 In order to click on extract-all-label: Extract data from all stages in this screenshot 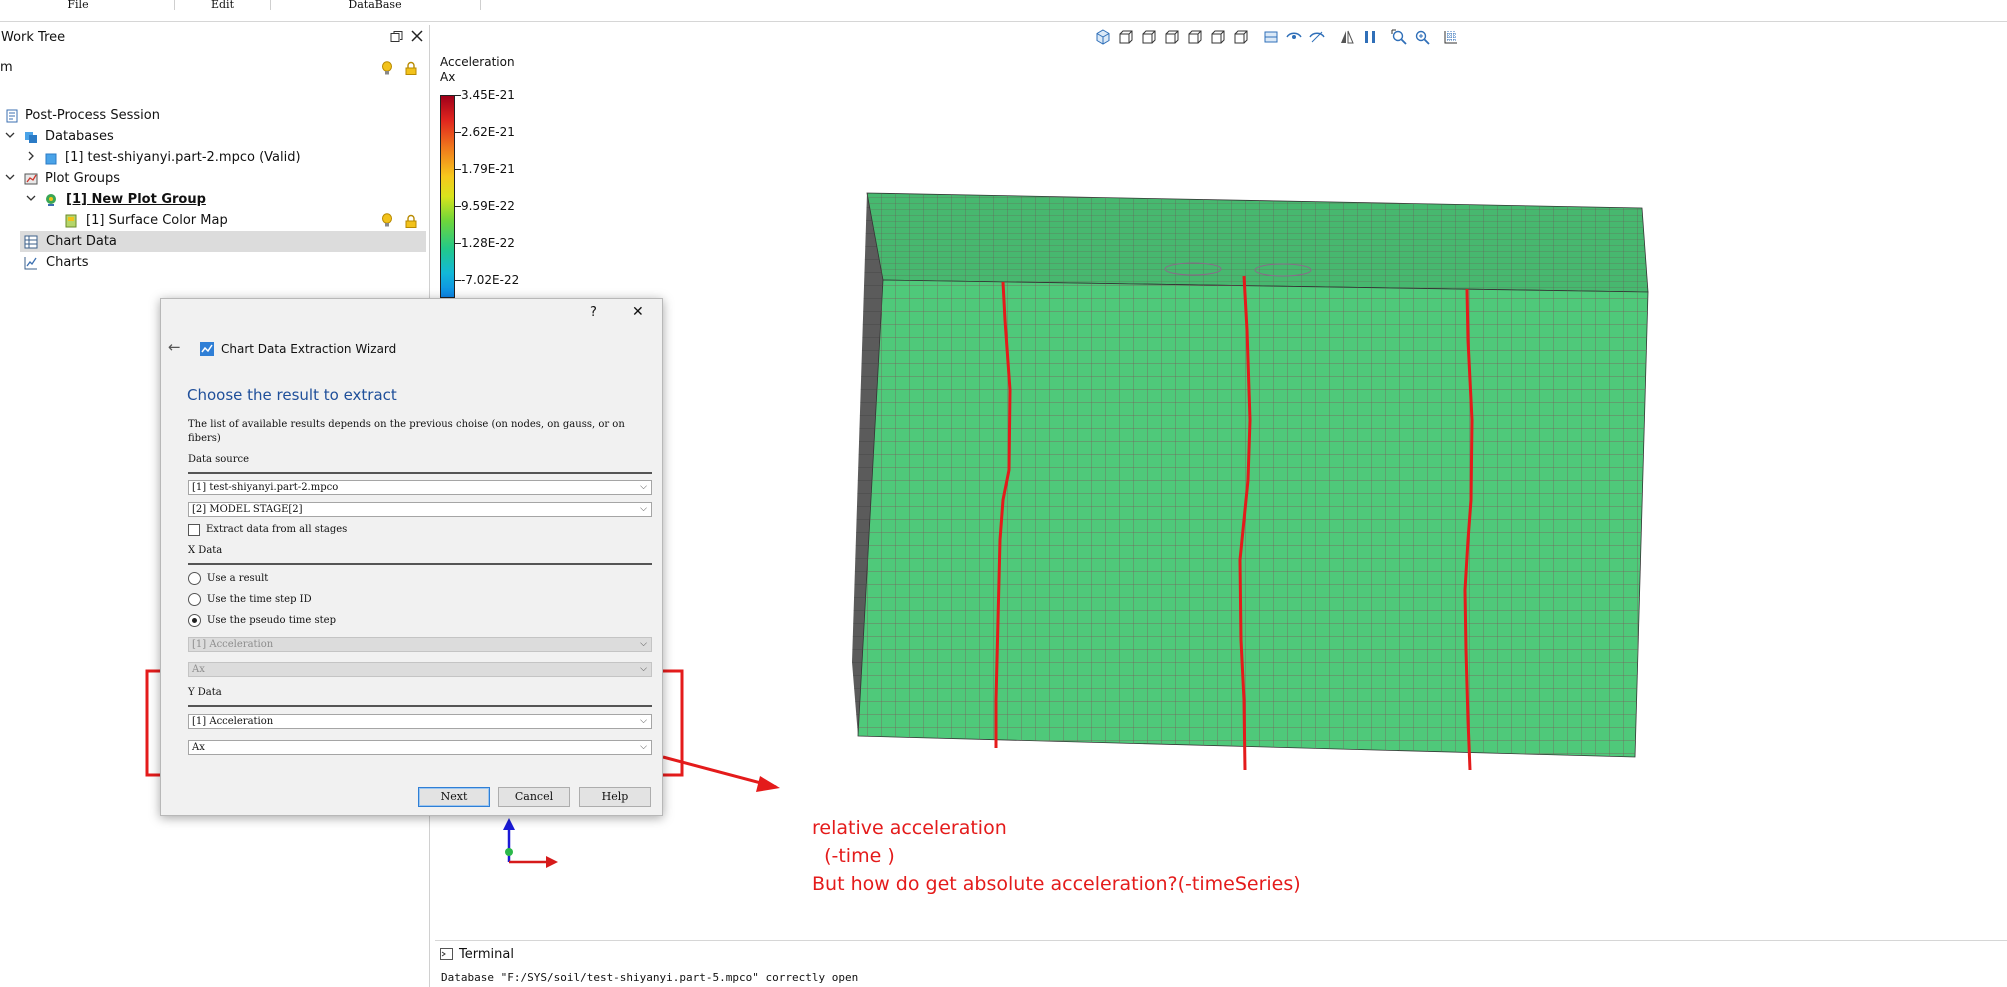, I will do `click(277, 529)`.